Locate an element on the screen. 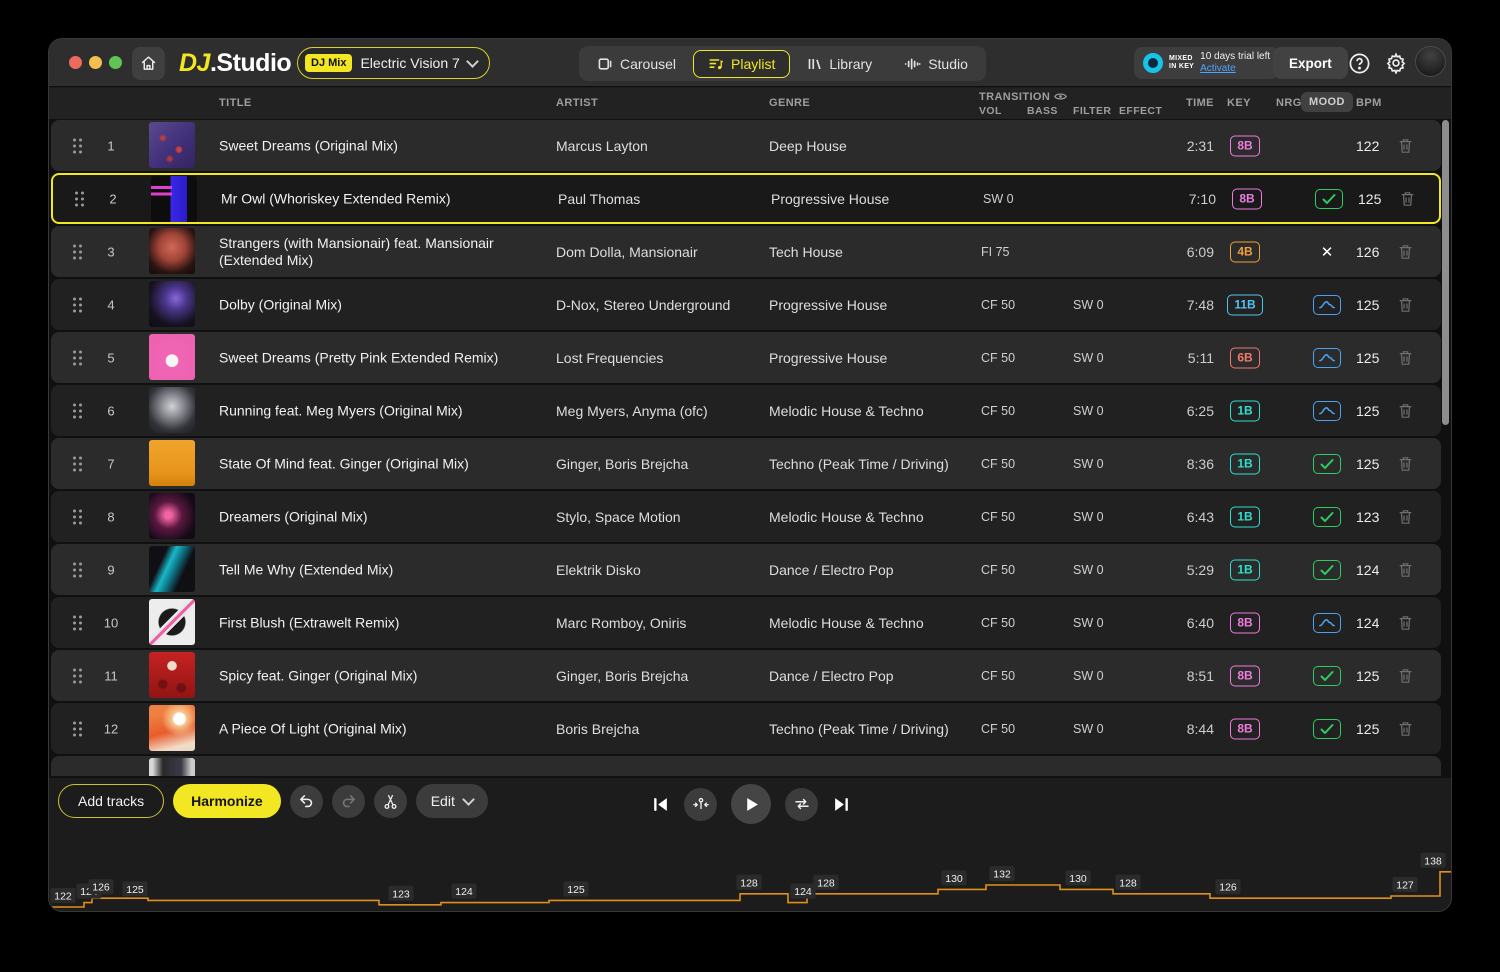 Image resolution: width=1500 pixels, height=972 pixels. export-button: Export is located at coordinates (1310, 63).